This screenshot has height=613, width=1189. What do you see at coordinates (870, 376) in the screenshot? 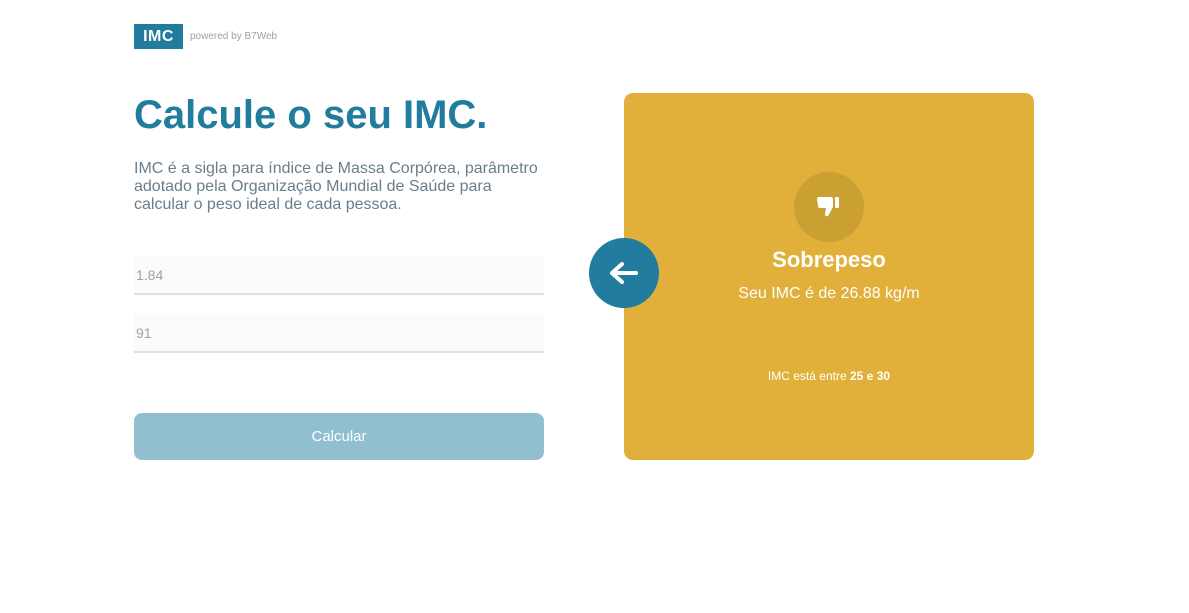
I see `range-and: e` at bounding box center [870, 376].